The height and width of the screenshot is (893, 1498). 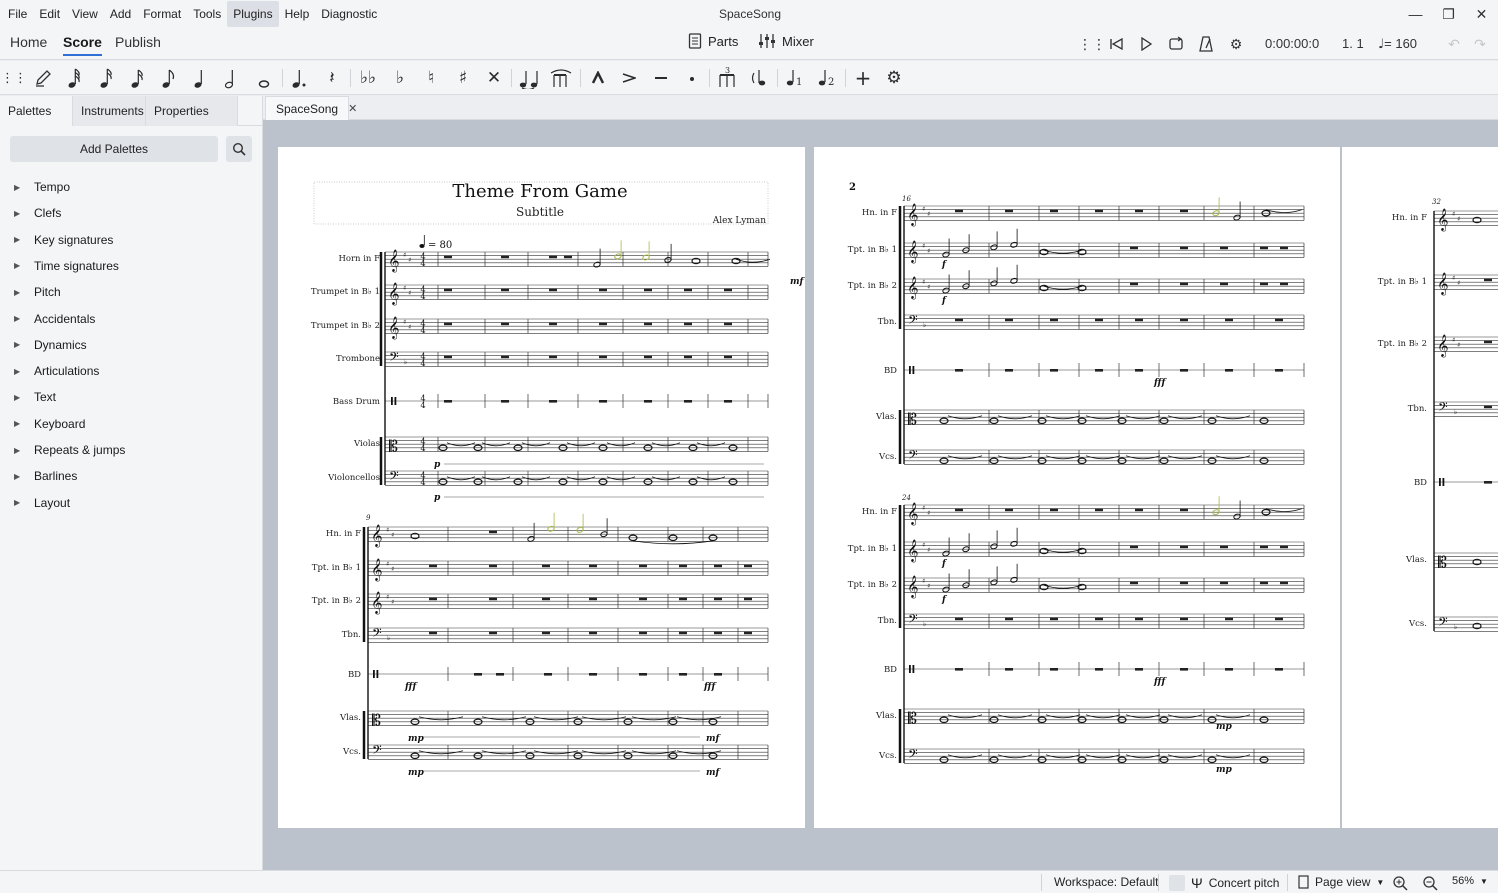 I want to click on palette-layout: ▶ Layout, so click(x=42, y=503).